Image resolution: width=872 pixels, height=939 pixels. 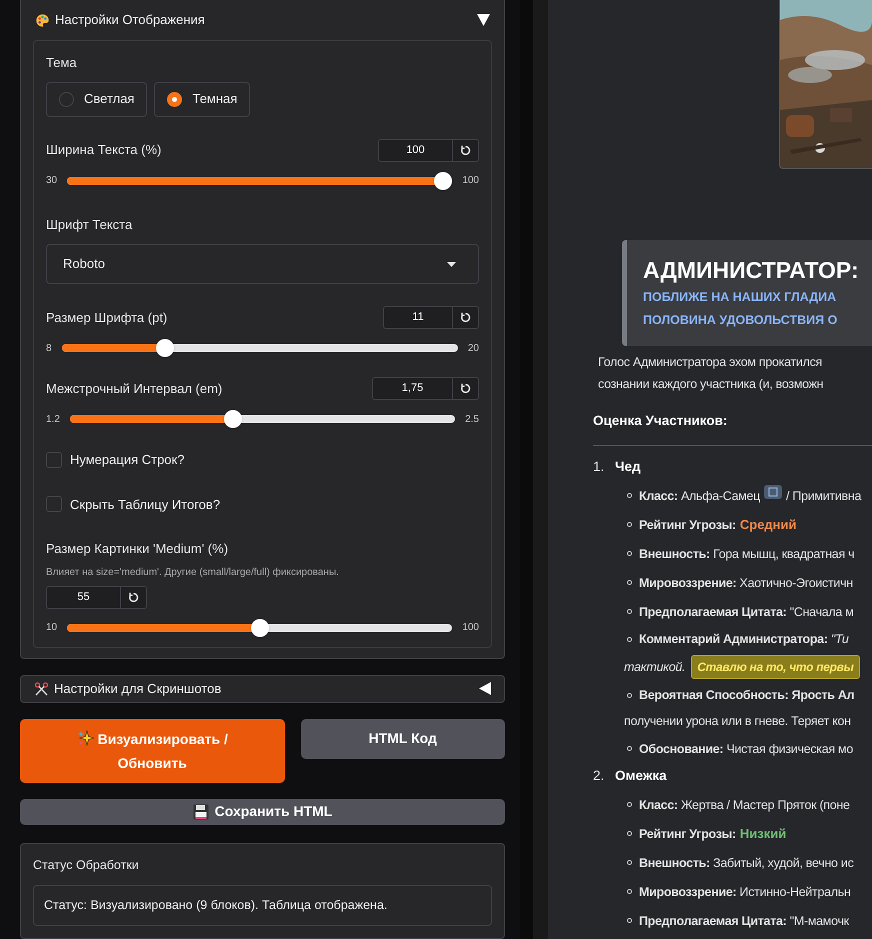 What do you see at coordinates (52, 628) in the screenshot?
I see `slider-min-label: 10` at bounding box center [52, 628].